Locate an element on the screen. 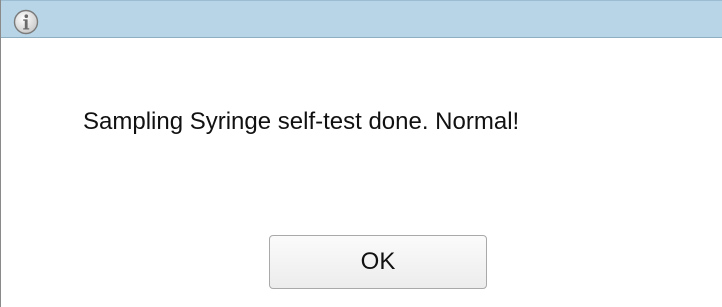 The height and width of the screenshot is (307, 722). dialog-message: Sampling Syringe self-test done. Normal! is located at coordinates (301, 121).